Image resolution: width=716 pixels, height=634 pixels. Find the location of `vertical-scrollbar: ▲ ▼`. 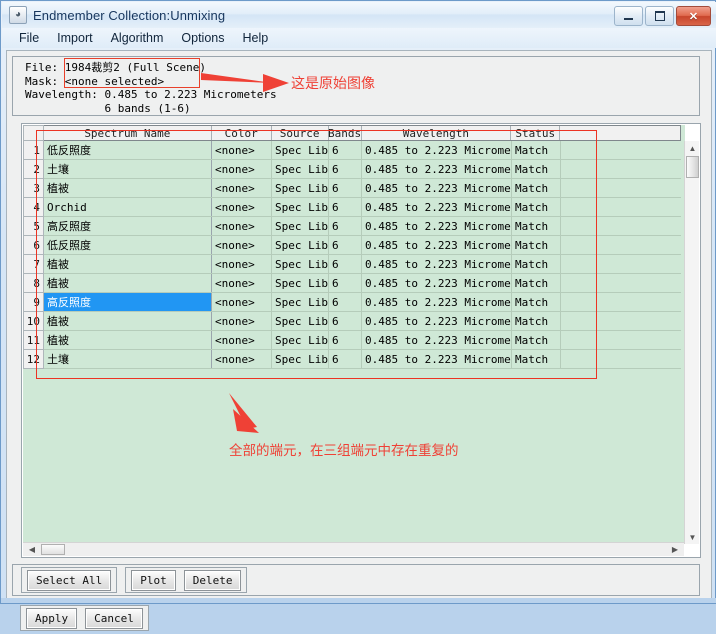

vertical-scrollbar: ▲ ▼ is located at coordinates (691, 342).